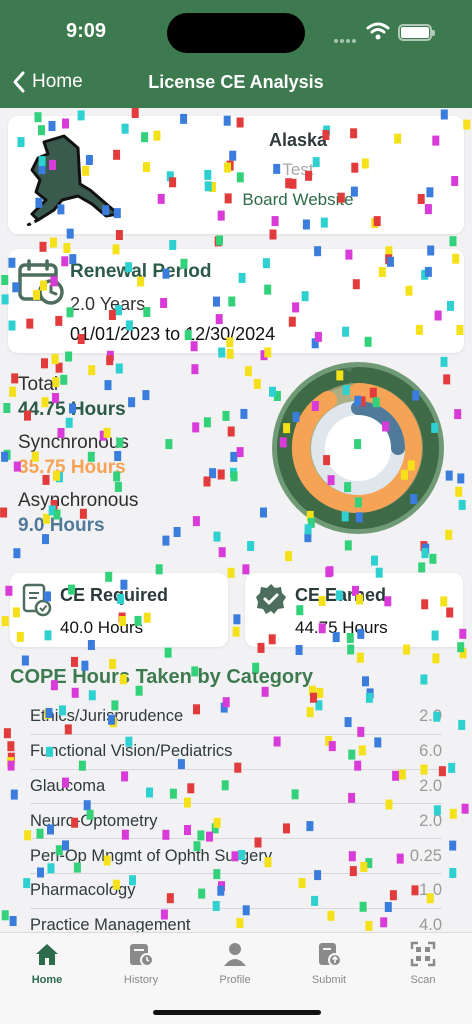 The width and height of the screenshot is (472, 1024). What do you see at coordinates (61, 525) in the screenshot?
I see `asynchronous-value: 9.0 Hours` at bounding box center [61, 525].